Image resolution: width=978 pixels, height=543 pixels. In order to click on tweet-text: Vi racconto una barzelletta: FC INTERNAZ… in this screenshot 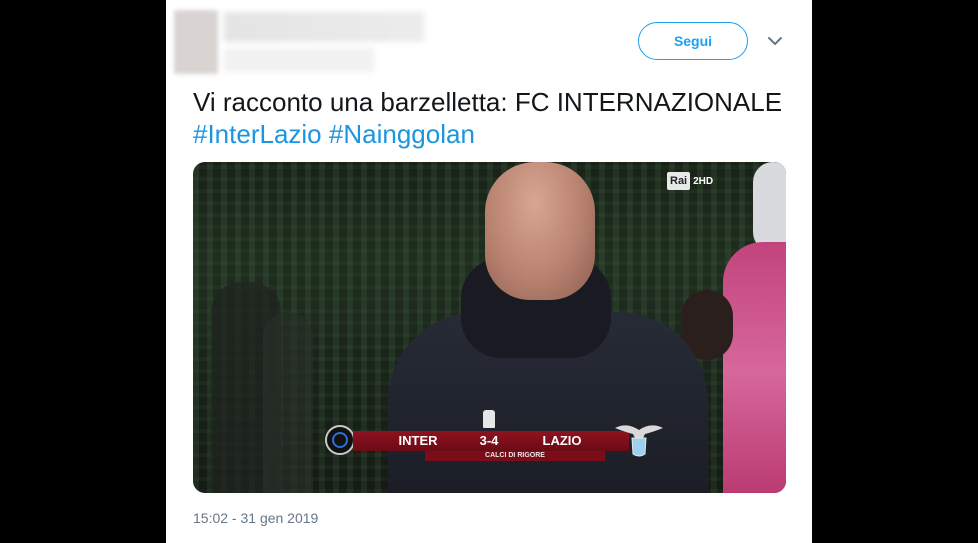, I will do `click(488, 118)`.